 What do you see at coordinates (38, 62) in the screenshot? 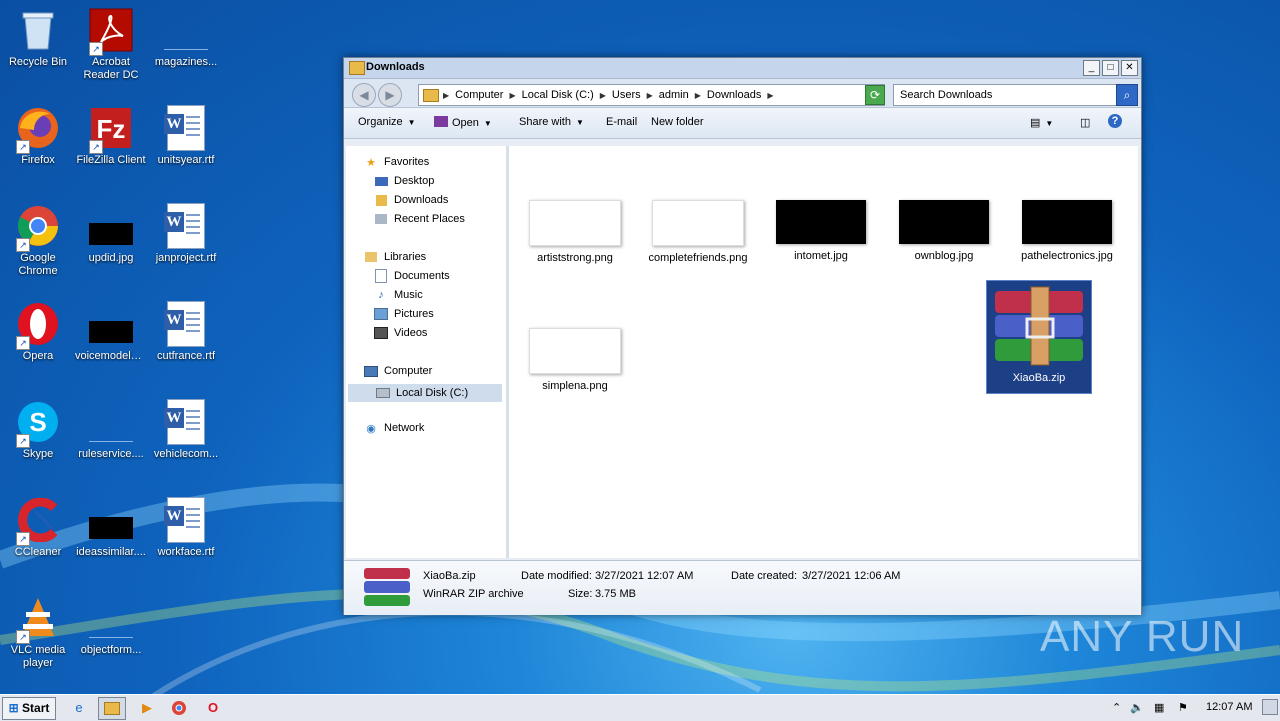
I see `icon-label: Recycle Bin` at bounding box center [38, 62].